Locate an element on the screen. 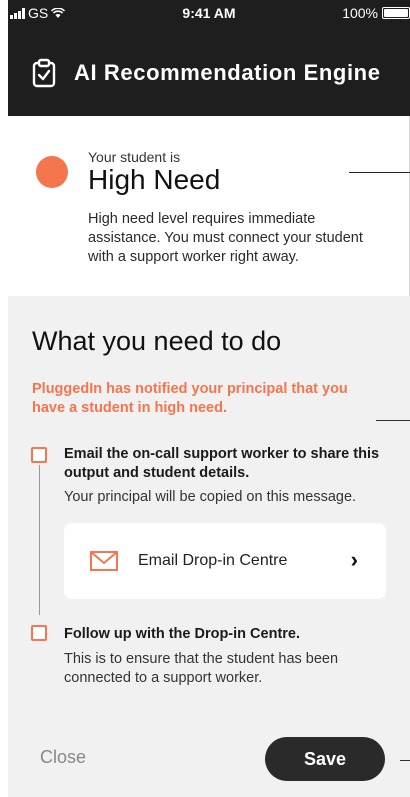 The width and height of the screenshot is (410, 797). app-header: GS 9:41 AM 100% AI Recommendation Engine is located at coordinates (209, 58).